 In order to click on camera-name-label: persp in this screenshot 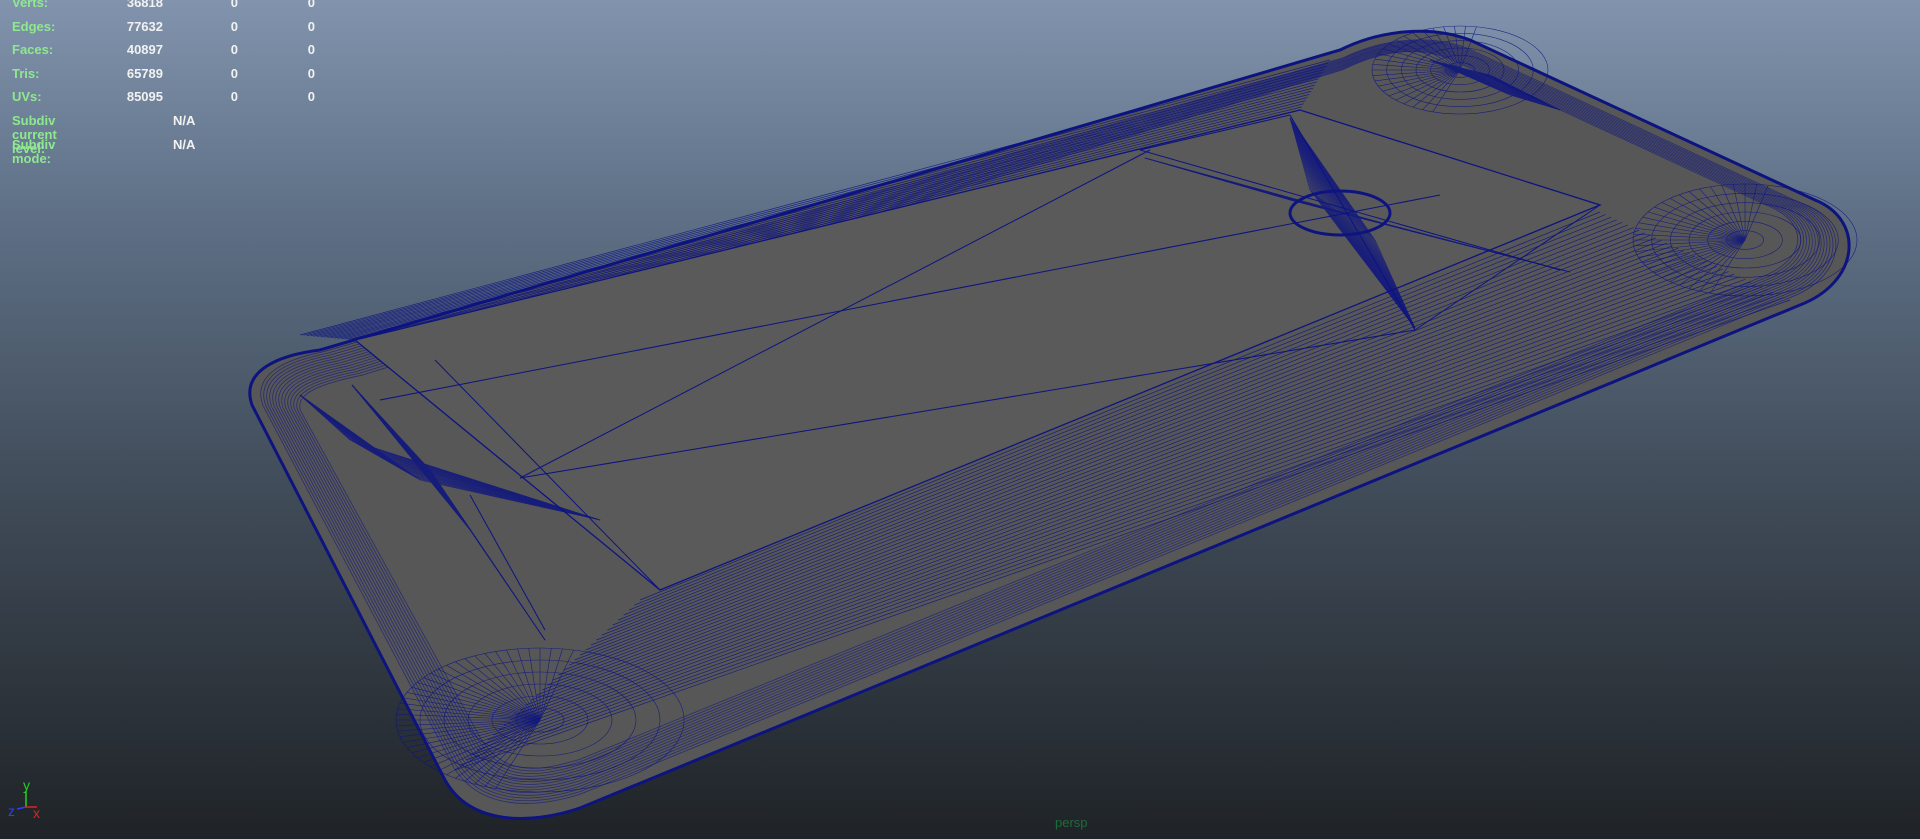, I will do `click(1071, 822)`.